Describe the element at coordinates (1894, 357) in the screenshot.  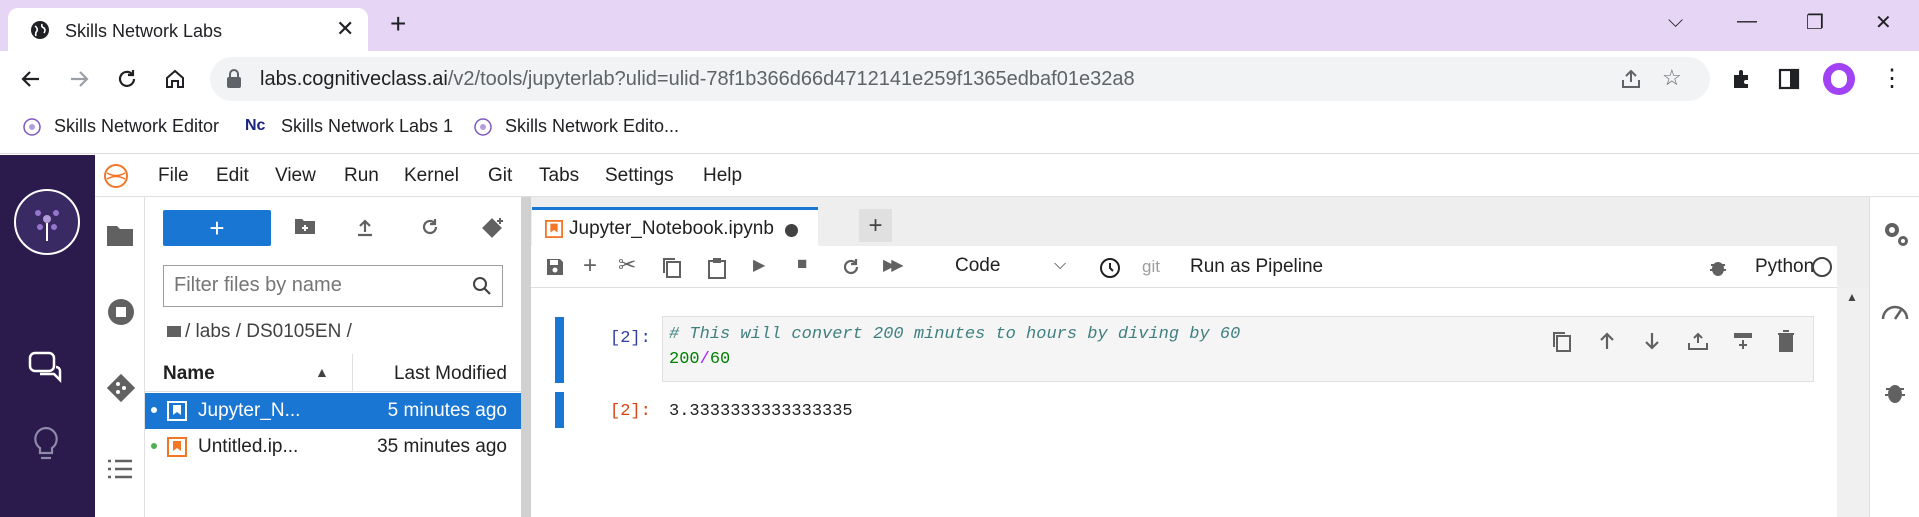
I see `right-activity-bar` at that location.